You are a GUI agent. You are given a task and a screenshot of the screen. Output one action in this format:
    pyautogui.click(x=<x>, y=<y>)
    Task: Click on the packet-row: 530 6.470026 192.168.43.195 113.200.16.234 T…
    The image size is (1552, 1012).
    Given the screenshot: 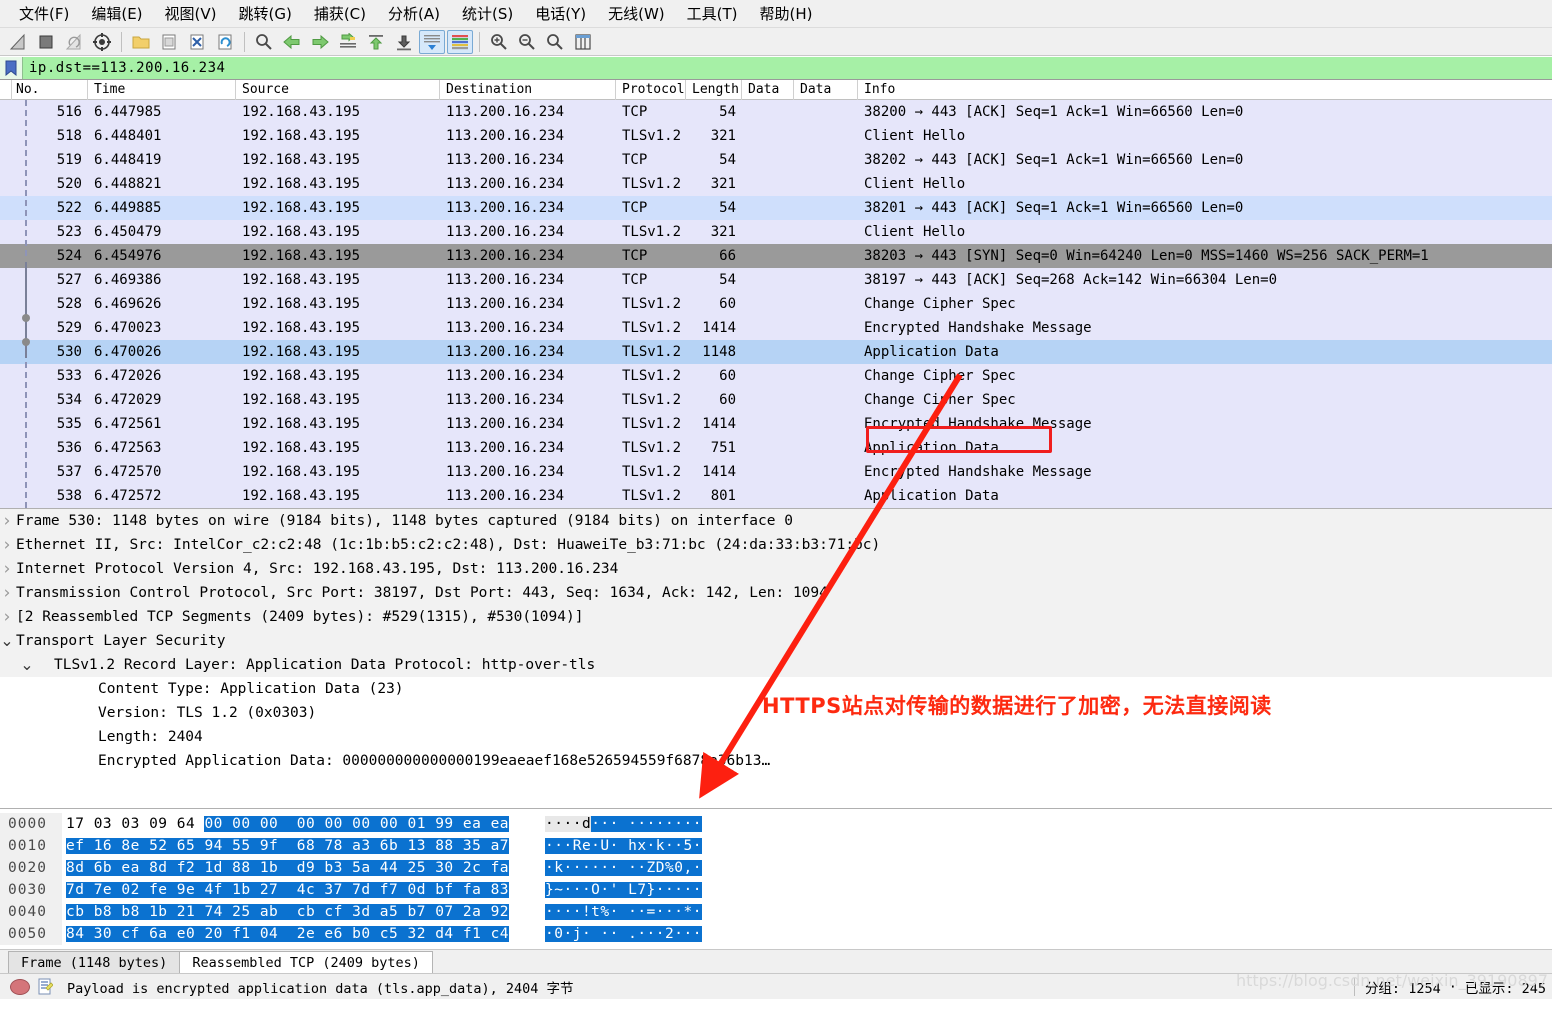 What is the action you would take?
    pyautogui.click(x=776, y=352)
    